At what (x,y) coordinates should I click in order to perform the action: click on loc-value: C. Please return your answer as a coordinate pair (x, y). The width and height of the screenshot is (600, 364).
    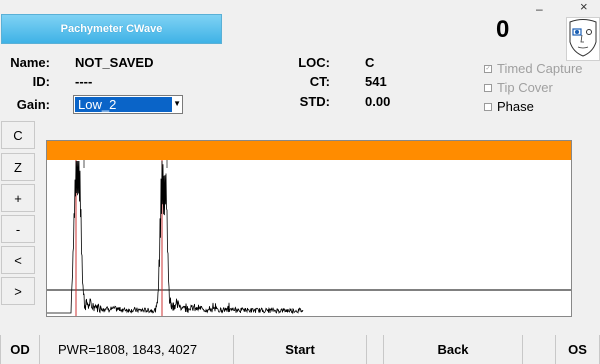
    Looking at the image, I should click on (370, 62).